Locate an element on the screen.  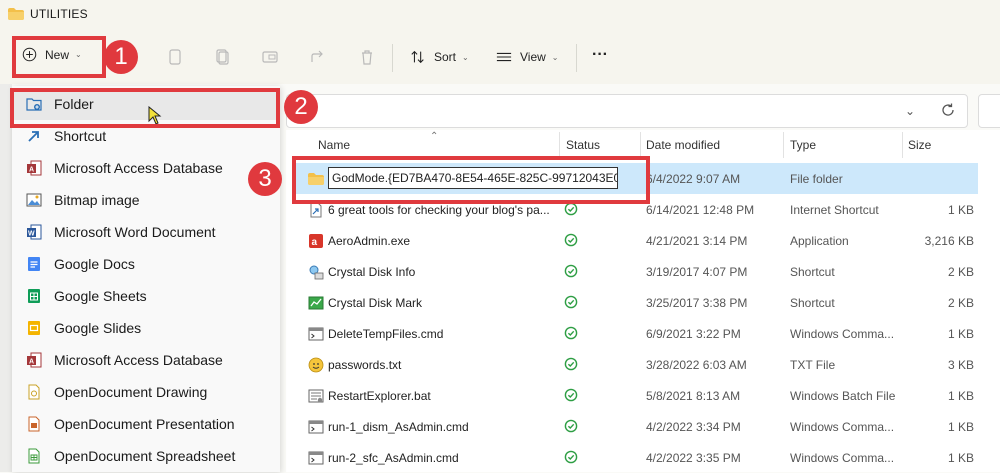
file-date: 4/21/2021 3:14 PM is located at coordinates (697, 241).